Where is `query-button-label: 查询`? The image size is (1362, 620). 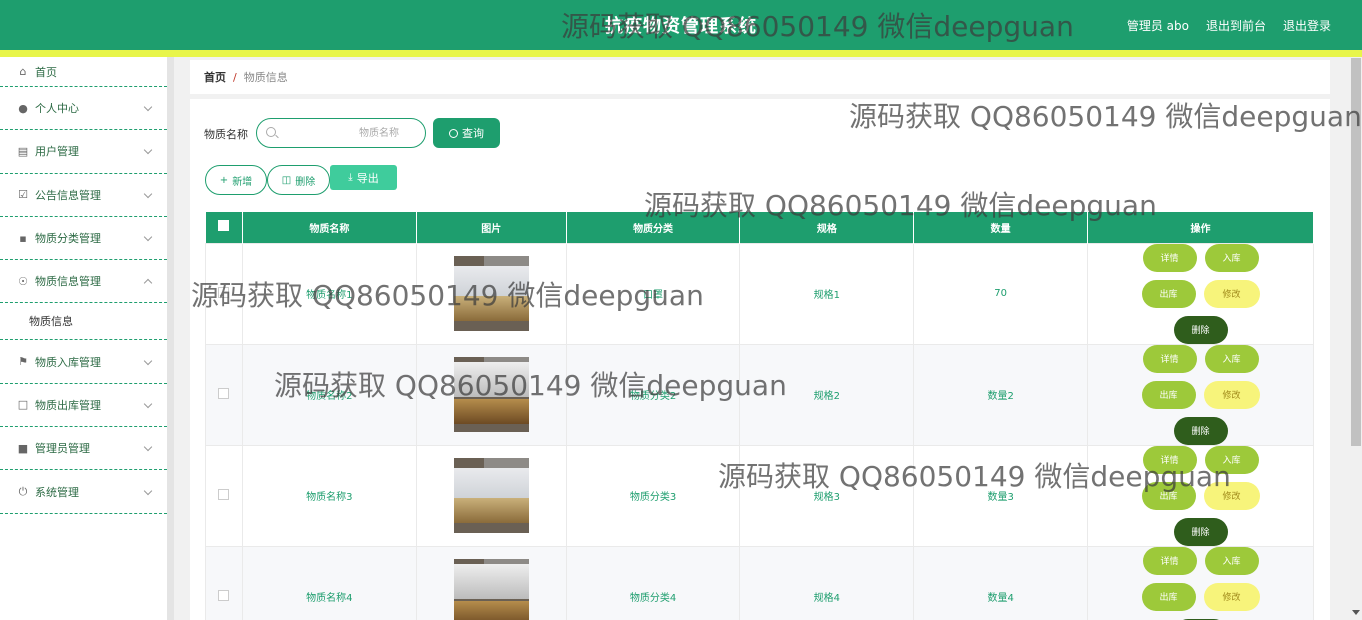 query-button-label: 查询 is located at coordinates (473, 133).